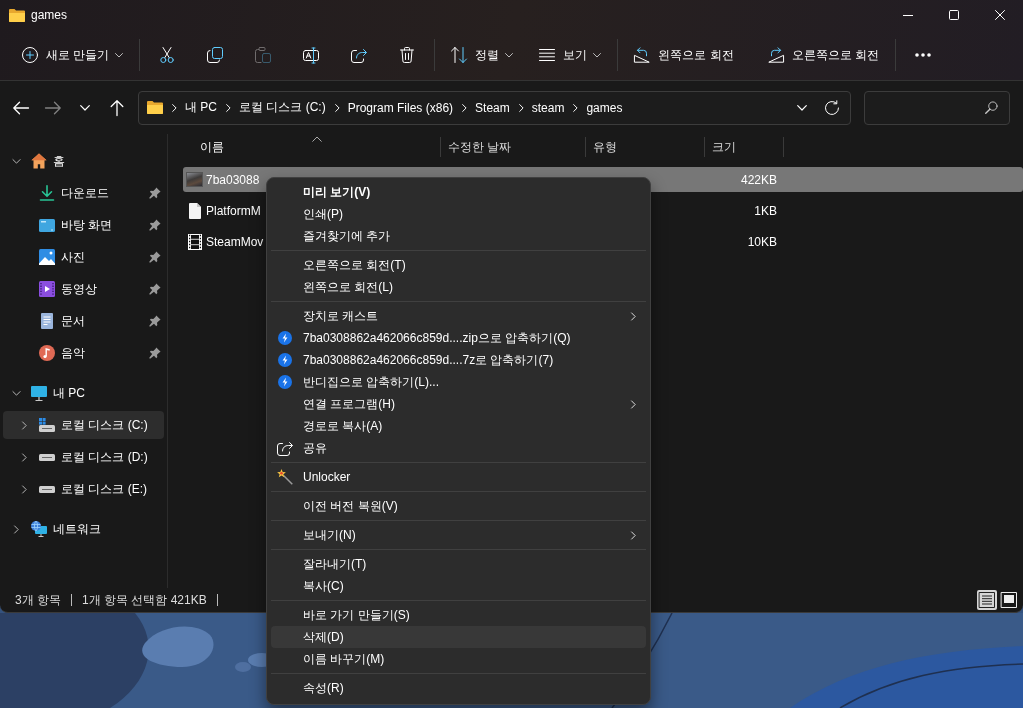  I want to click on file-size: 10KB, so click(762, 241).